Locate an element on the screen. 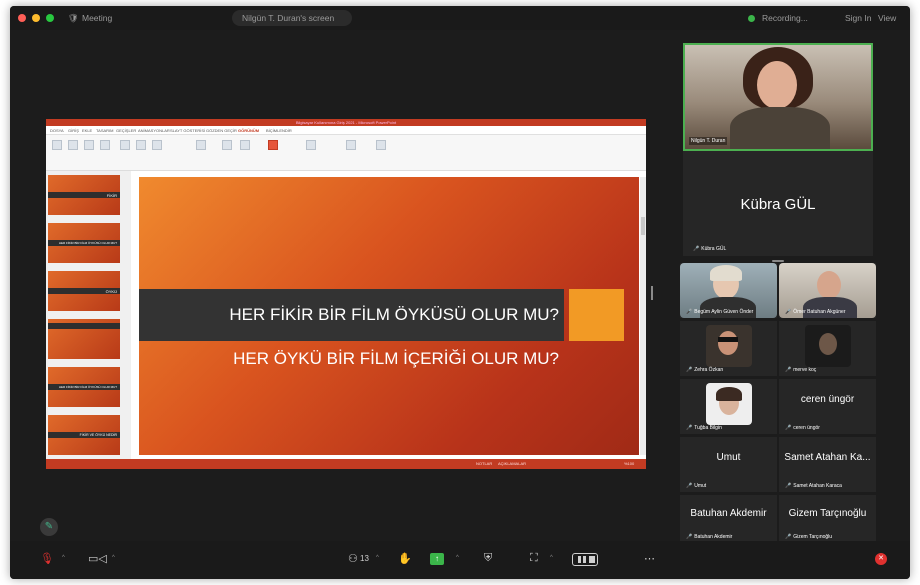 The width and height of the screenshot is (920, 585). participant-tile-kubra: Kübra GÜL 🎤 Kübra GÜL is located at coordinates (778, 203).